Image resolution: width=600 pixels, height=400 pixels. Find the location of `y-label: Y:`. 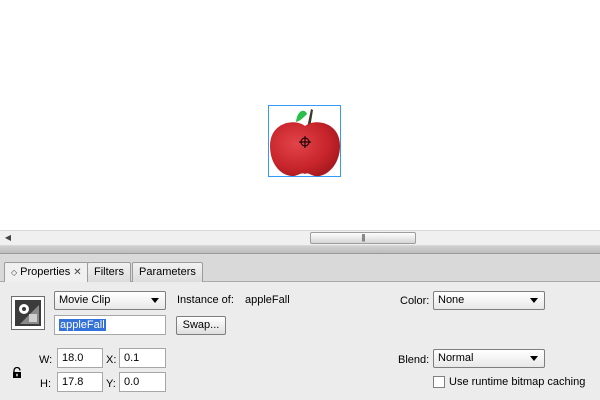

y-label: Y: is located at coordinates (111, 384).